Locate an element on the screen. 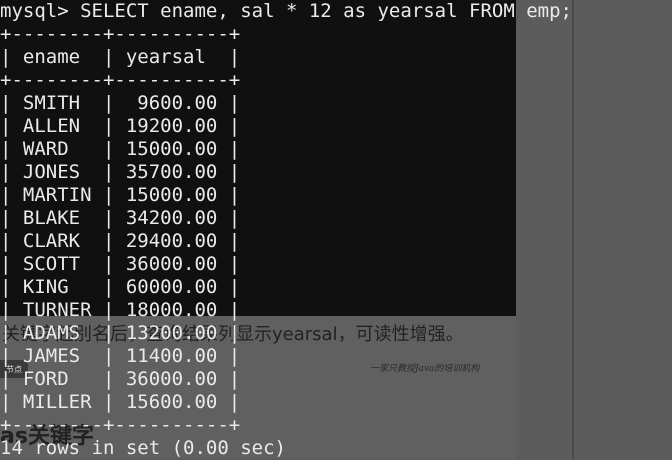 The height and width of the screenshot is (460, 672). table-row: | MILLER | 15600.00 | is located at coordinates (120, 402).